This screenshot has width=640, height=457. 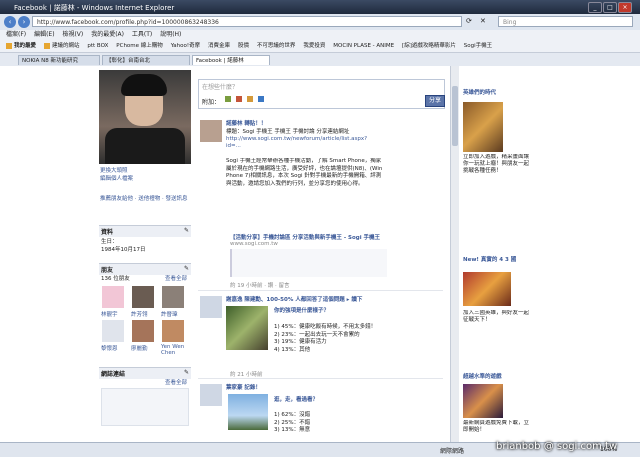 What do you see at coordinates (557, 446) in the screenshot?
I see `watermark-text: brianbob @ sogi.com.tw` at bounding box center [557, 446].